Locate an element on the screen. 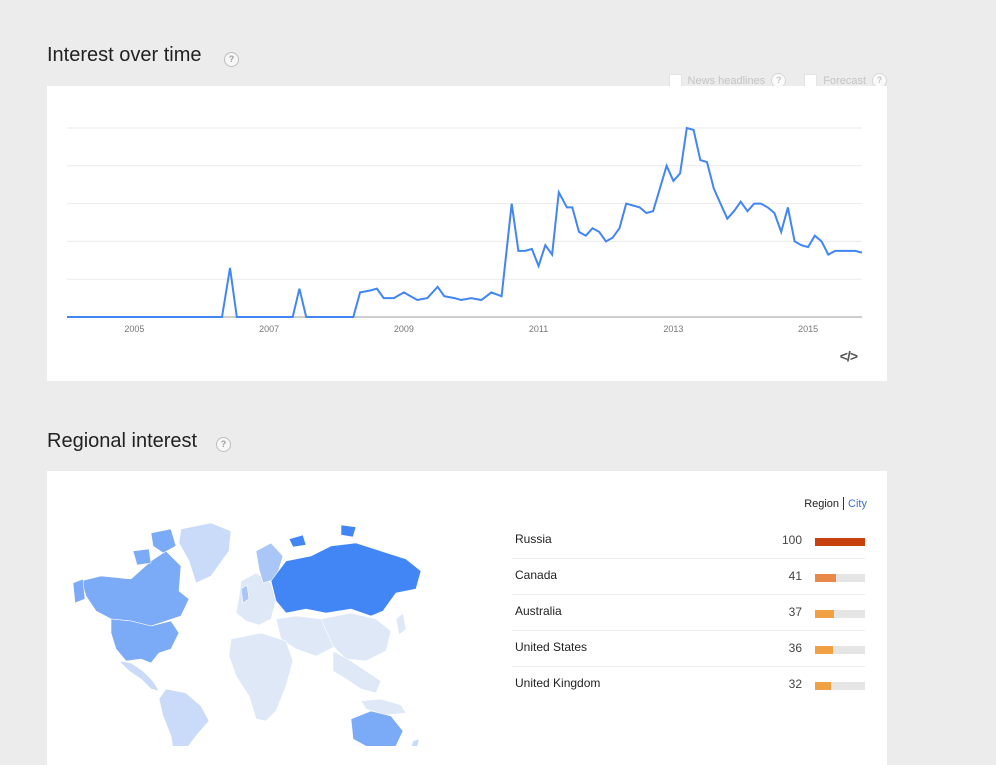 This screenshot has width=996, height=765. region-value: 32 is located at coordinates (795, 684).